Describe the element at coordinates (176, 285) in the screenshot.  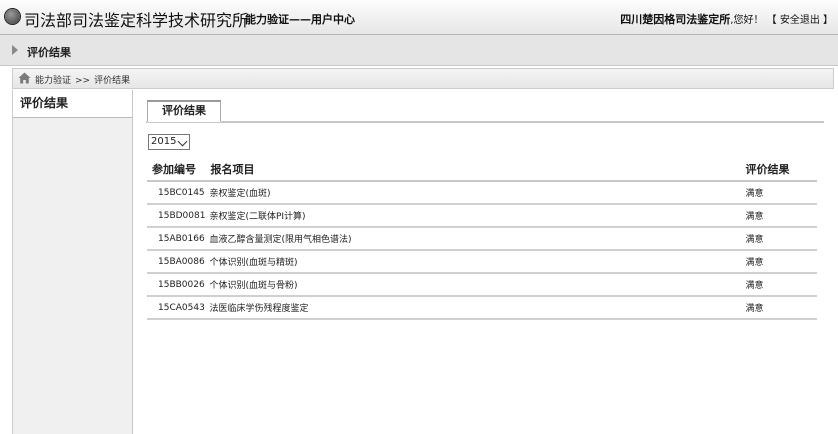
I see `cell-id: 15BB0026` at that location.